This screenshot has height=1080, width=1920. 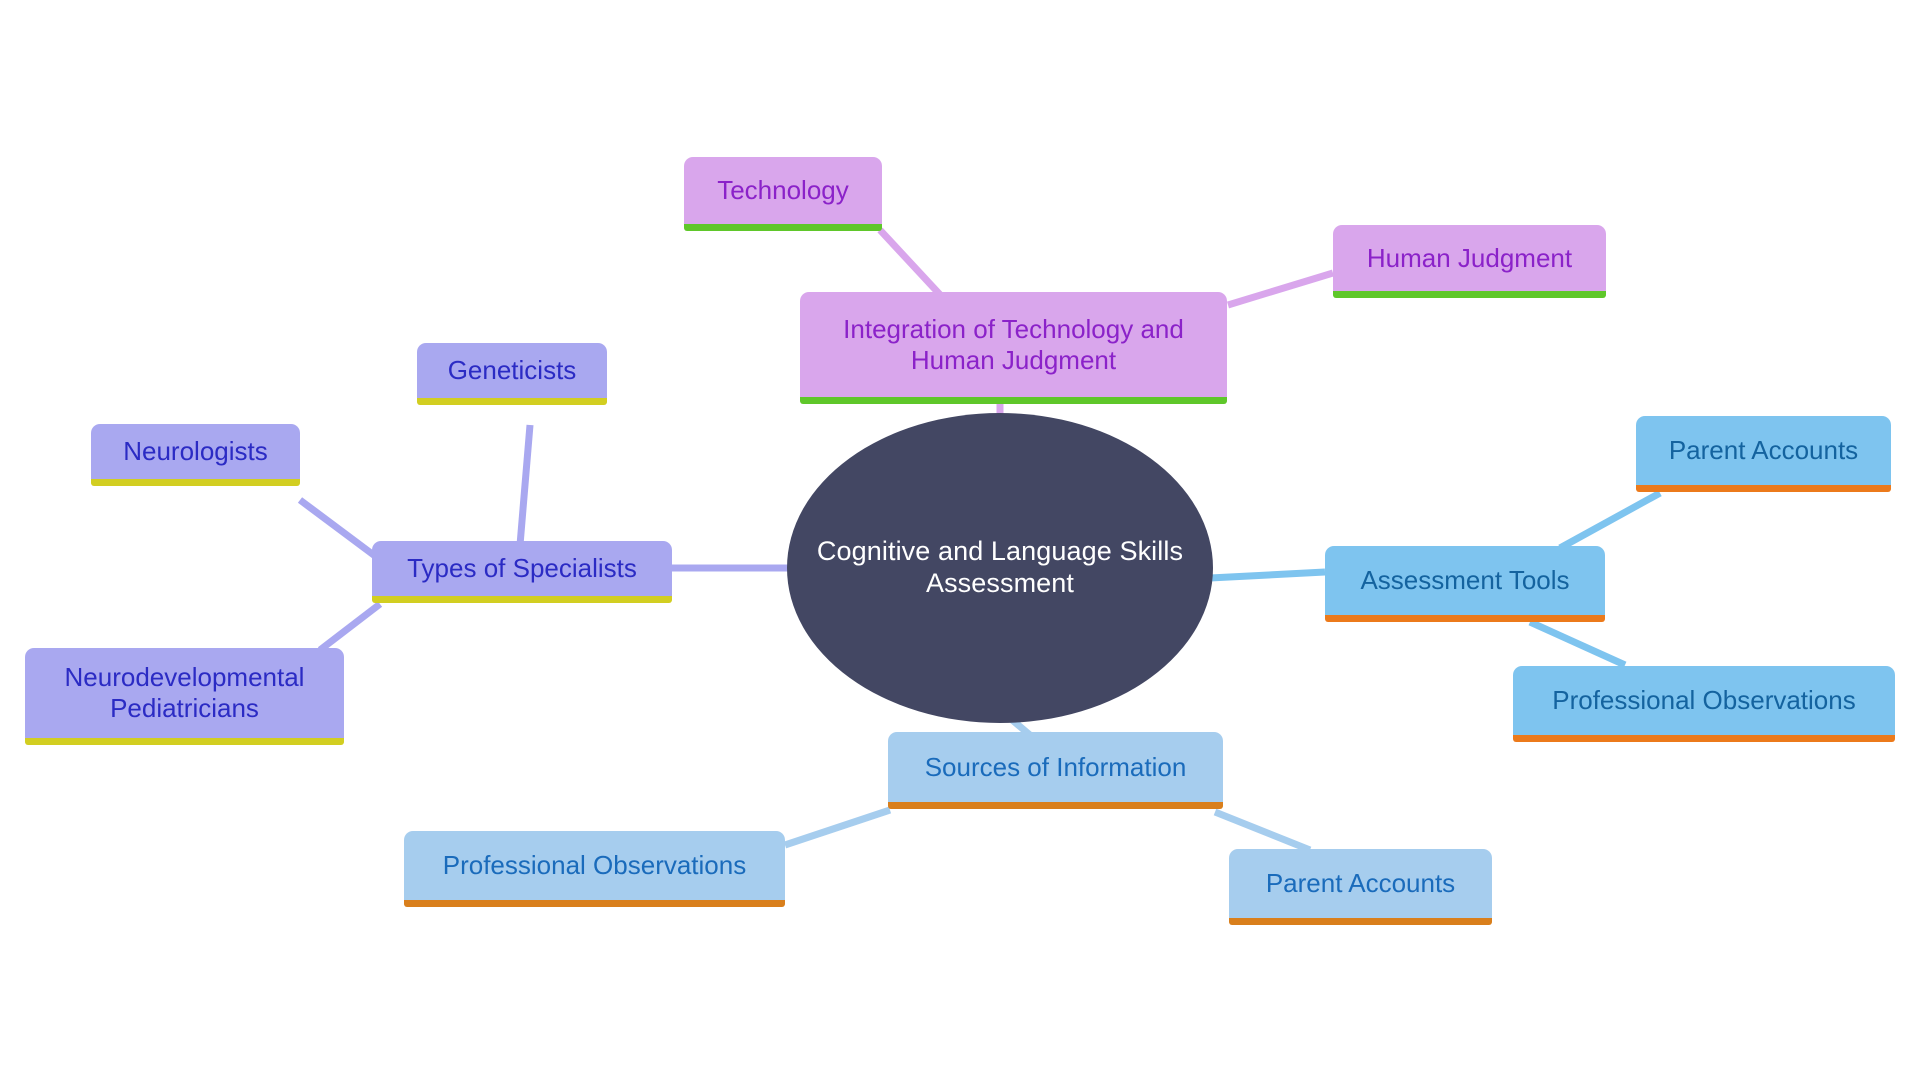 I want to click on node-neurodevelopmental-pediatricians-label: Neurodevelopmental Pediatricians, so click(x=184, y=692).